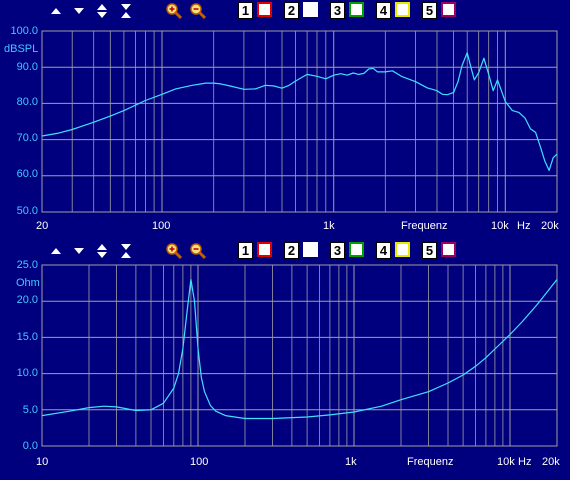 Image resolution: width=570 pixels, height=480 pixels. I want to click on y-tick-label: 20.0, so click(27, 300).